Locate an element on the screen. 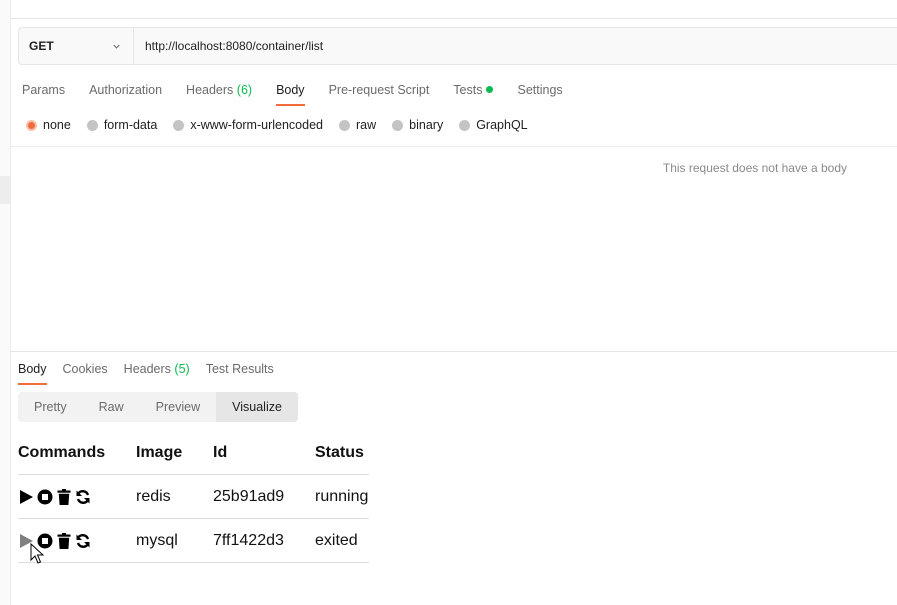 The height and width of the screenshot is (605, 897). image-cell: redis is located at coordinates (174, 496).